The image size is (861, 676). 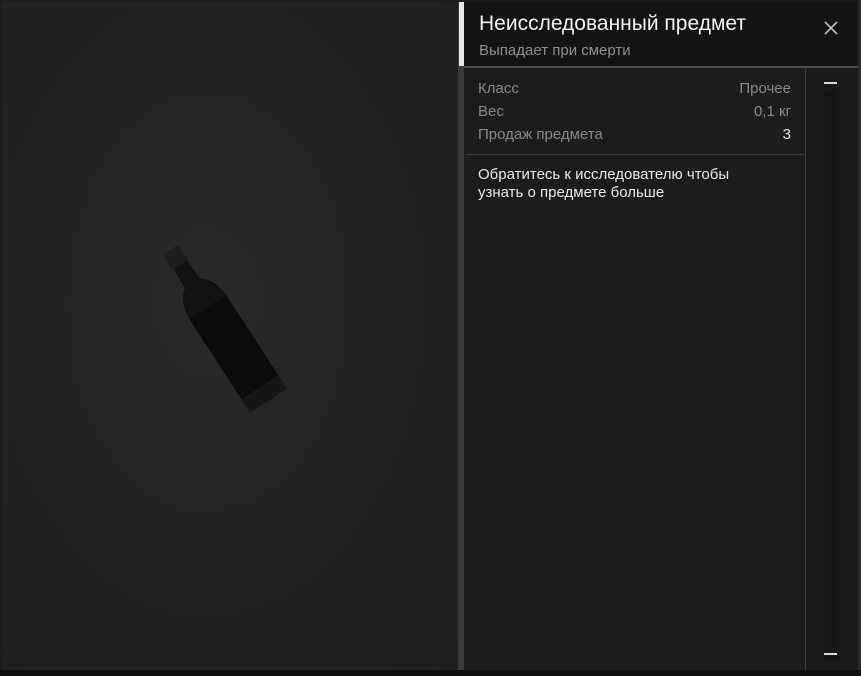 I want to click on section-divider, so click(x=635, y=154).